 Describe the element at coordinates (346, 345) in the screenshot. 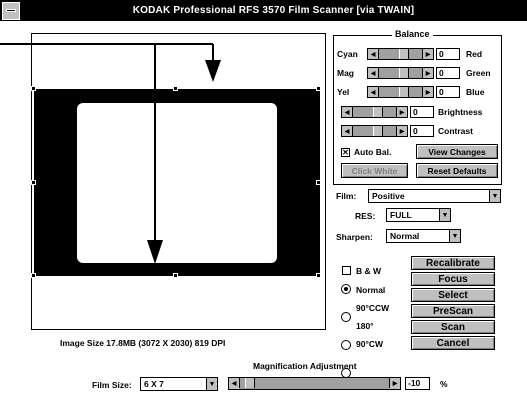

I see `orientation-180-radio` at that location.